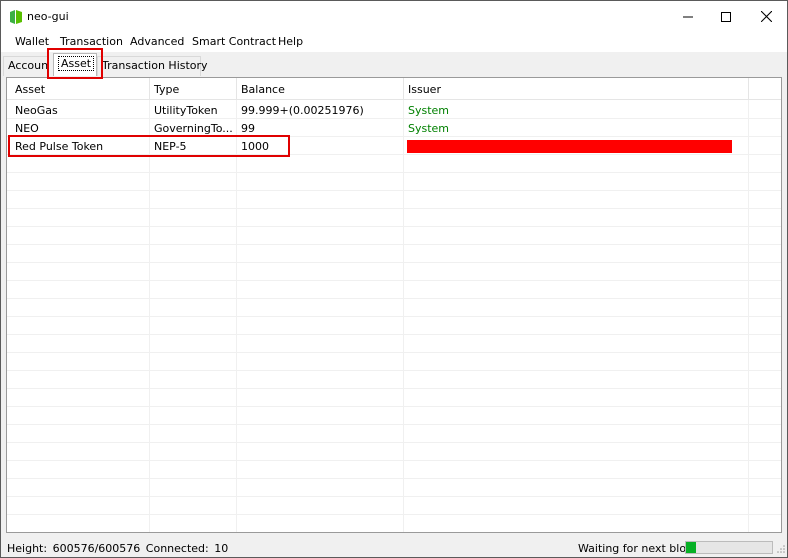 The image size is (788, 558). Describe the element at coordinates (691, 547) in the screenshot. I see `block-progress-fill` at that location.